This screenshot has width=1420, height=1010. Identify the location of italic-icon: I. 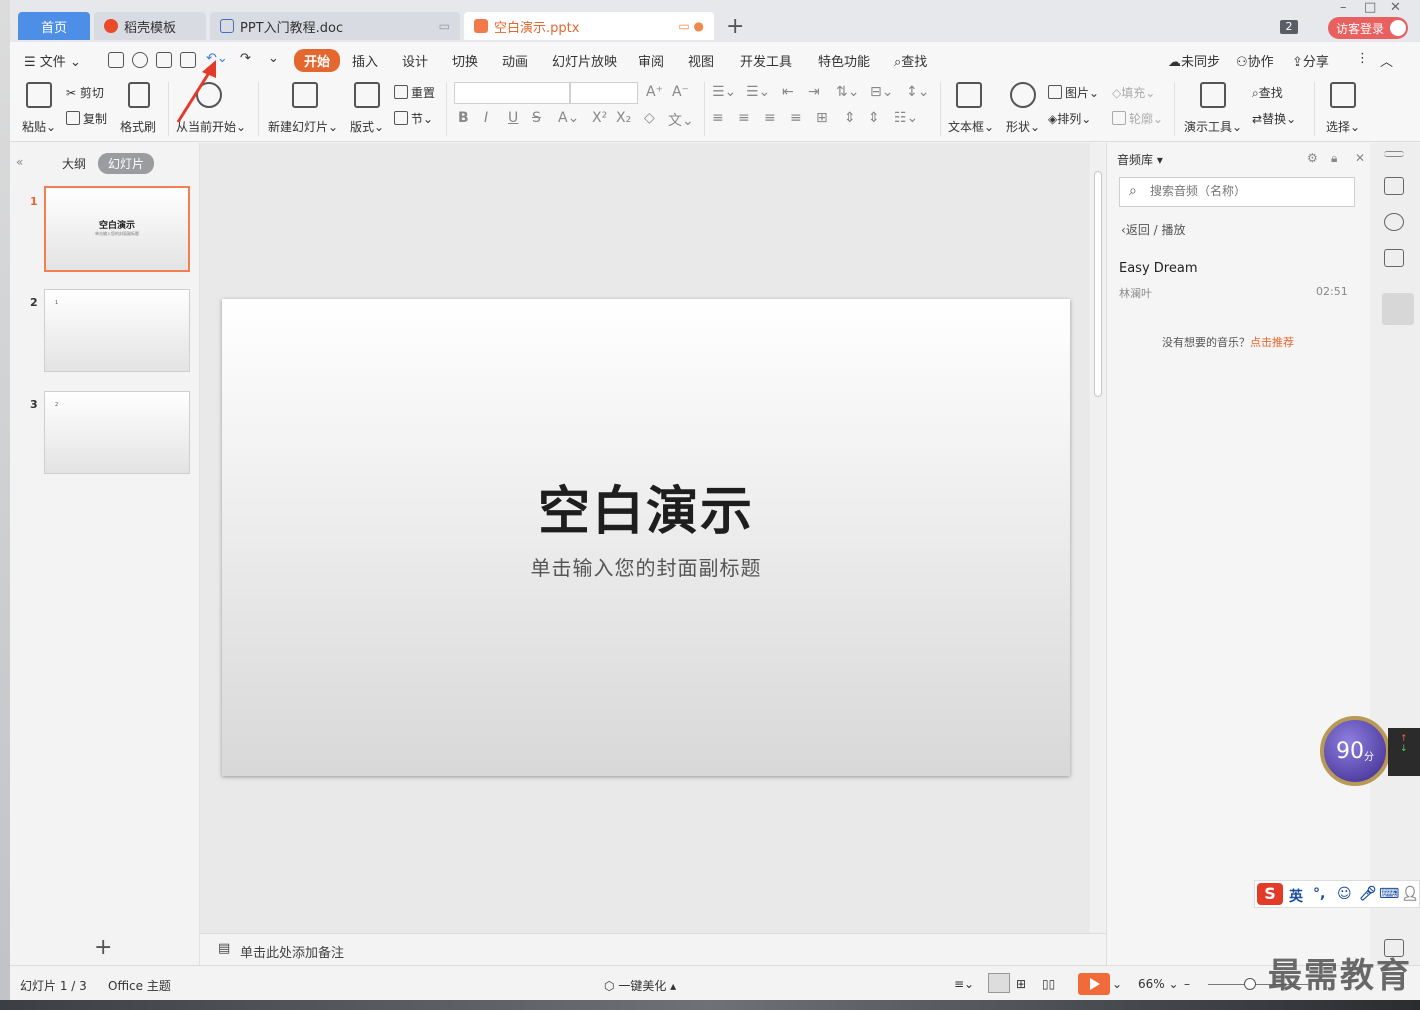
(486, 118).